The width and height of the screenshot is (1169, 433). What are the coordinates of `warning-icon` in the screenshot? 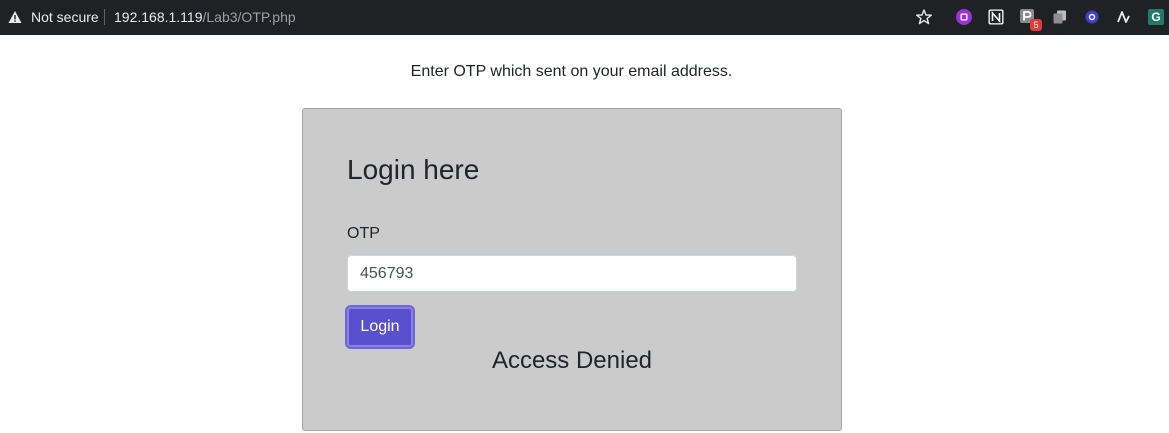 It's located at (15, 17).